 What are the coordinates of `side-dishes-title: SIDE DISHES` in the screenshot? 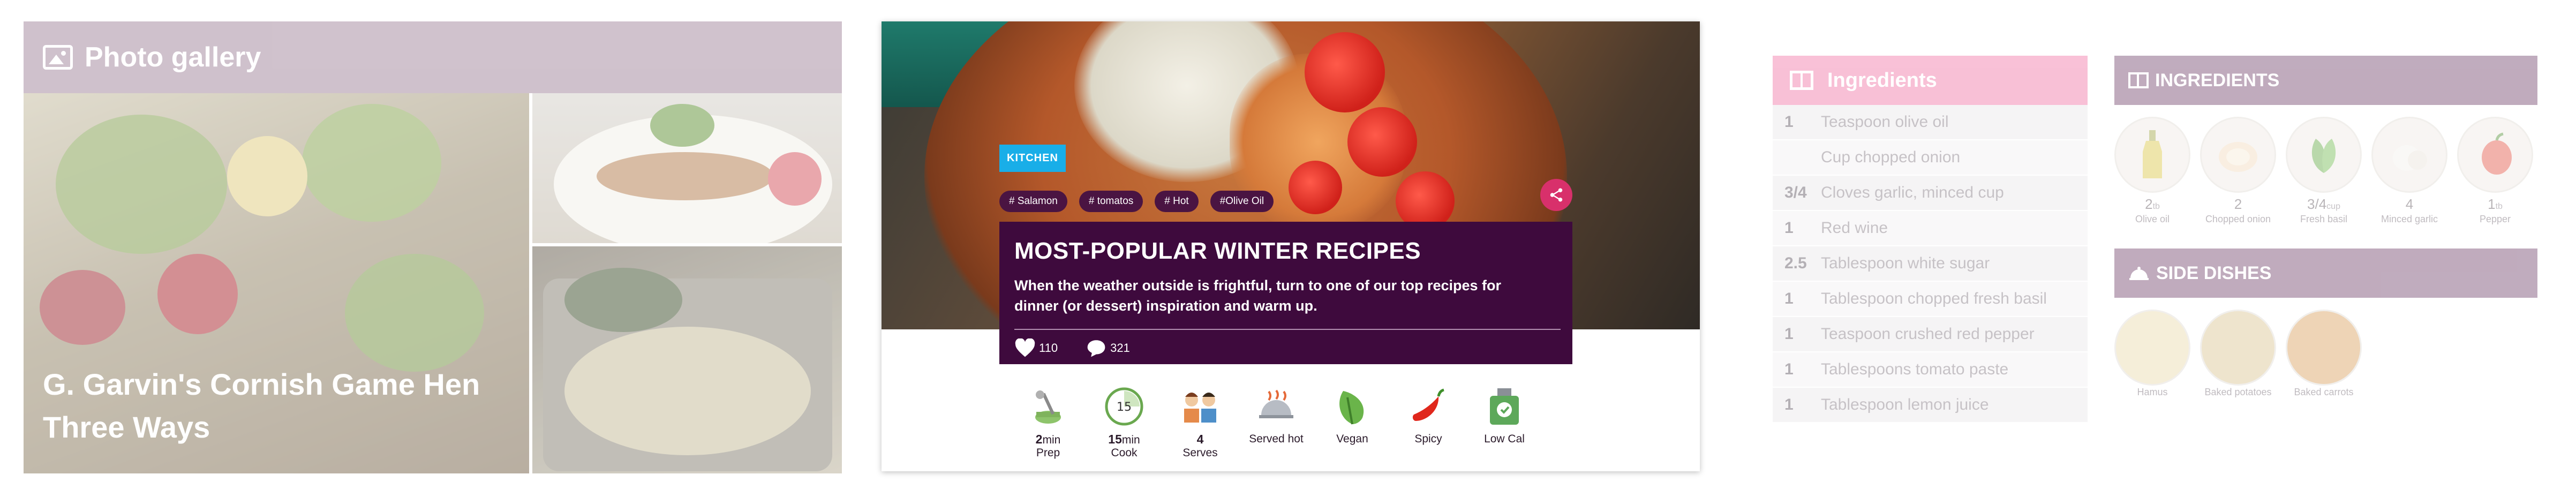 It's located at (2214, 272).